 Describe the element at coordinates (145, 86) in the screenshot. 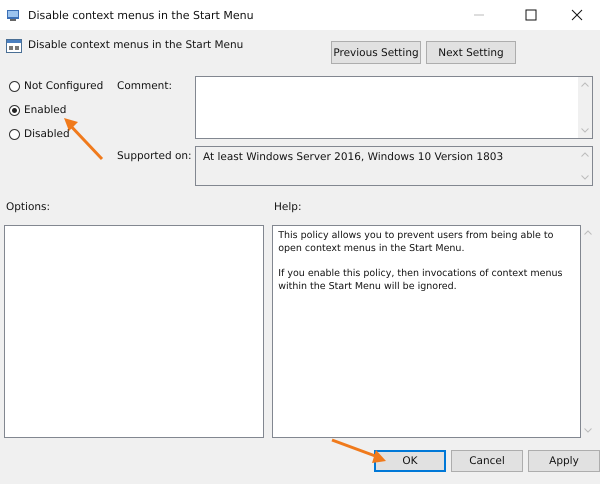

I see `comment-label: Comment:` at that location.